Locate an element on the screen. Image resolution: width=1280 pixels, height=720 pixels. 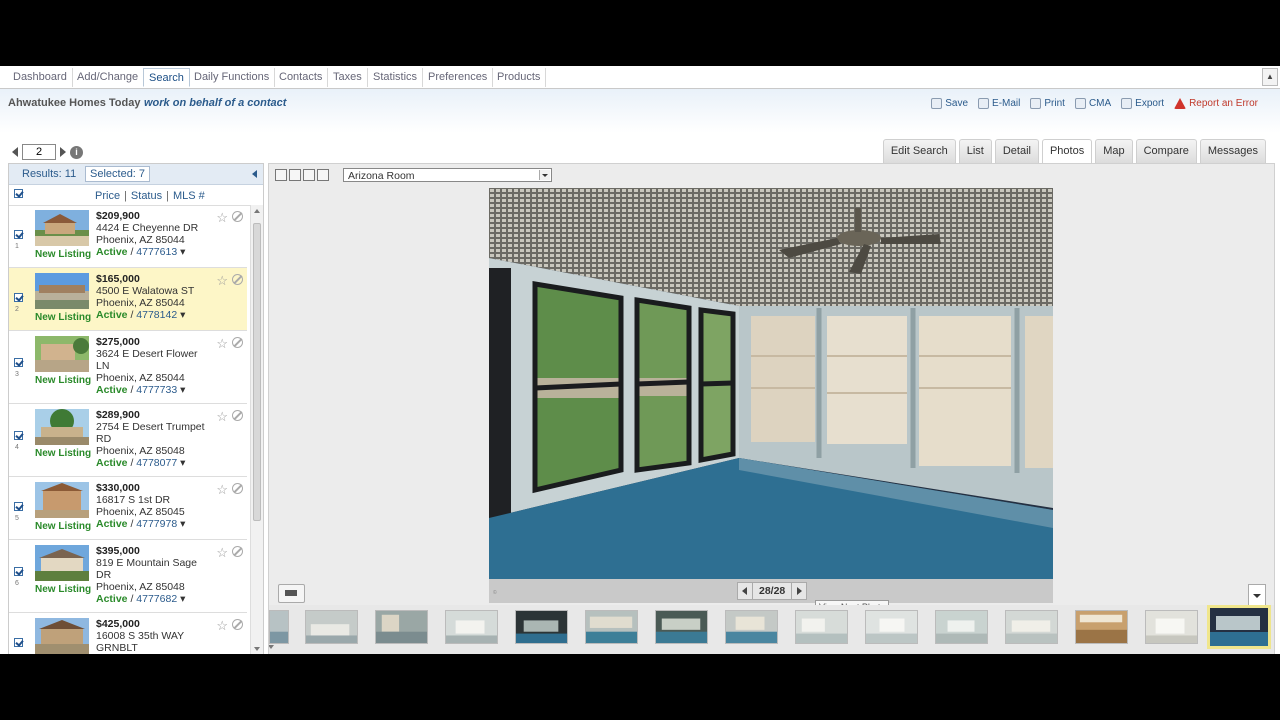
export-button: Export is located at coordinates (1142, 103).